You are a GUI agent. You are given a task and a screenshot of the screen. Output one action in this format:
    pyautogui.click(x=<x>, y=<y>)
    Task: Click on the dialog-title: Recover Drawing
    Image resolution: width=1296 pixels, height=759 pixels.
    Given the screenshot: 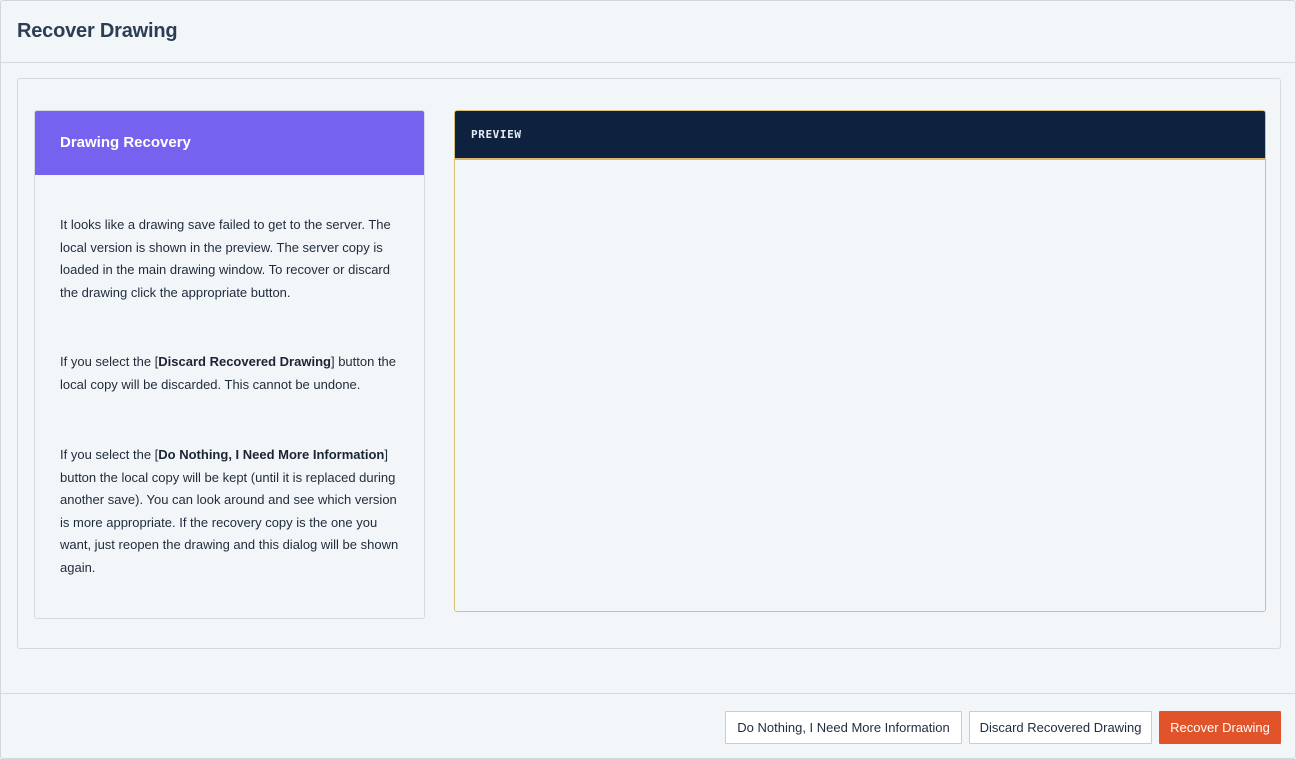 What is the action you would take?
    pyautogui.click(x=97, y=31)
    